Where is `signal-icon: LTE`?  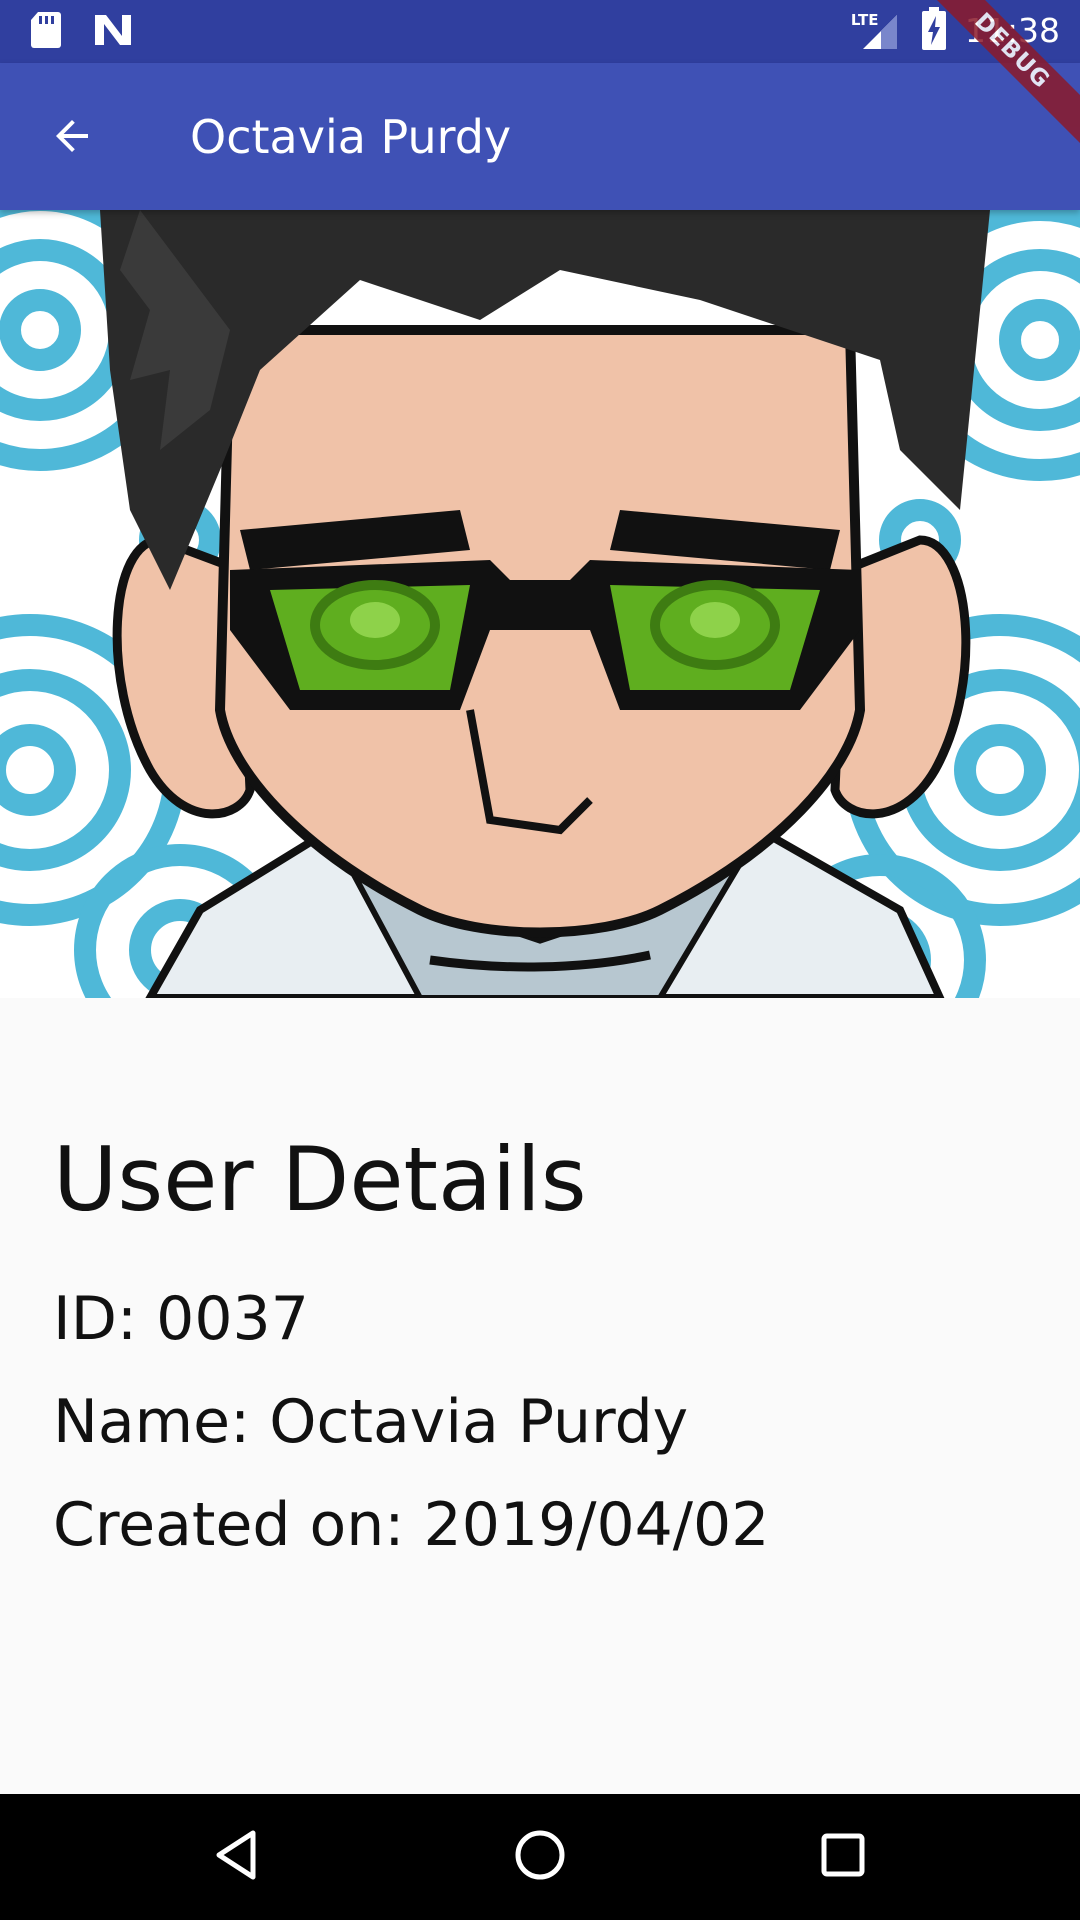 signal-icon: LTE is located at coordinates (877, 31).